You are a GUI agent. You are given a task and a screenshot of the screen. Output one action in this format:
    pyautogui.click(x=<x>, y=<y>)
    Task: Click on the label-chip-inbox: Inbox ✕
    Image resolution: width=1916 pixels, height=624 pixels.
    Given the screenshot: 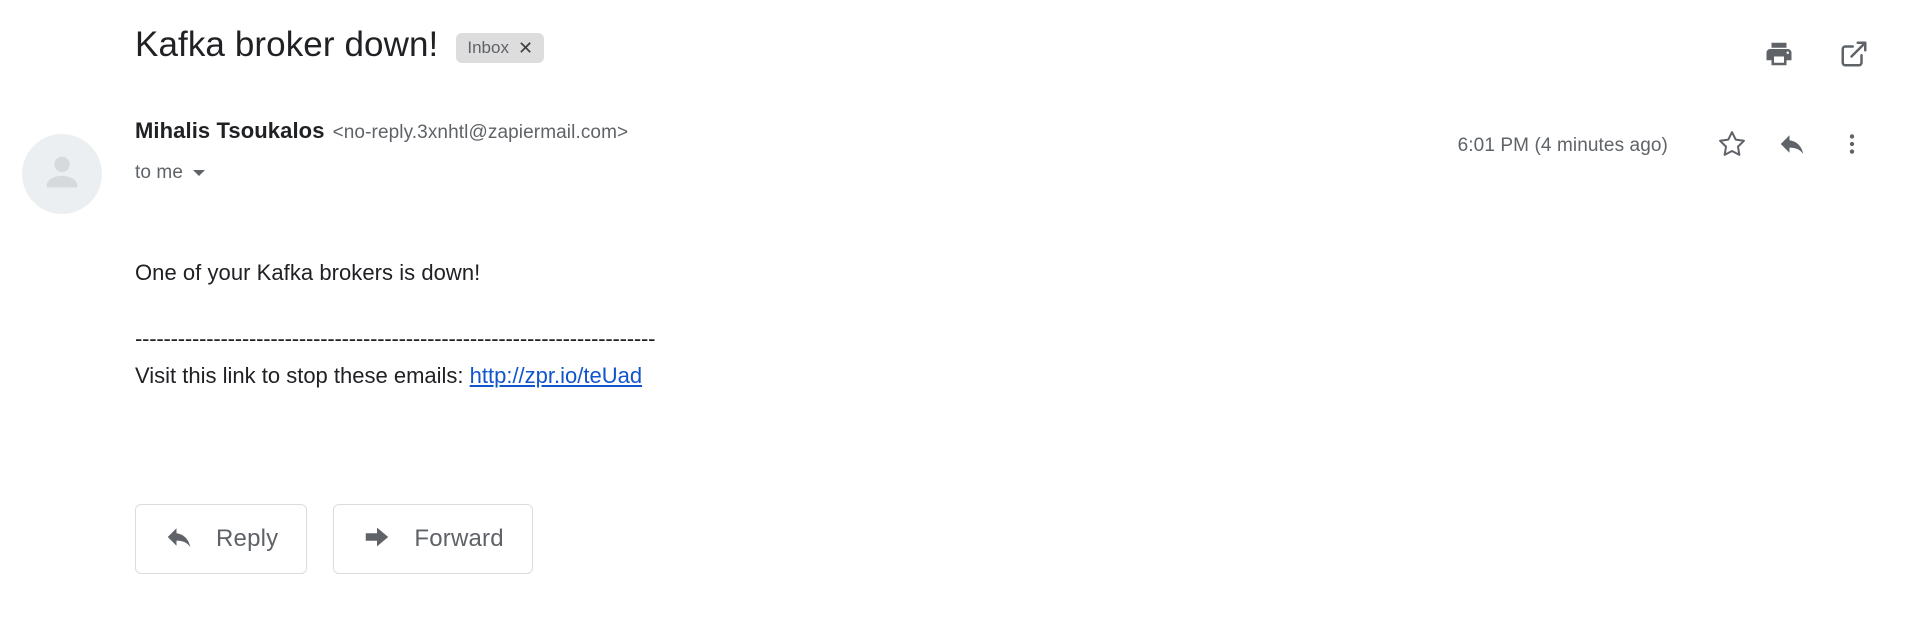 What is the action you would take?
    pyautogui.click(x=500, y=48)
    